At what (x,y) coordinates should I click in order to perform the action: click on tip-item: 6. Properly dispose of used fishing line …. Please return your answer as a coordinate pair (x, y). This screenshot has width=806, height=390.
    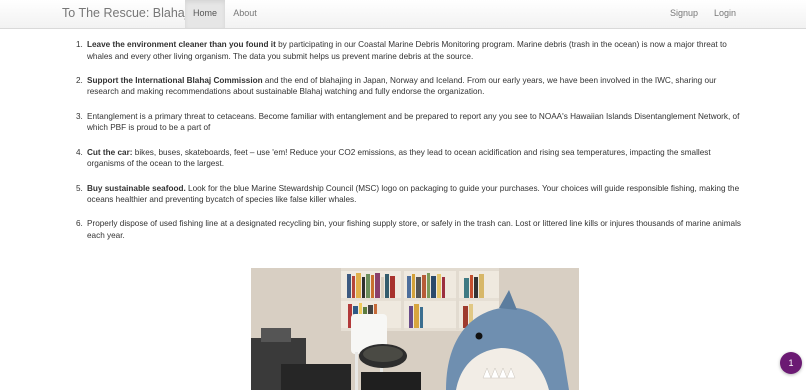
    Looking at the image, I should click on (411, 229).